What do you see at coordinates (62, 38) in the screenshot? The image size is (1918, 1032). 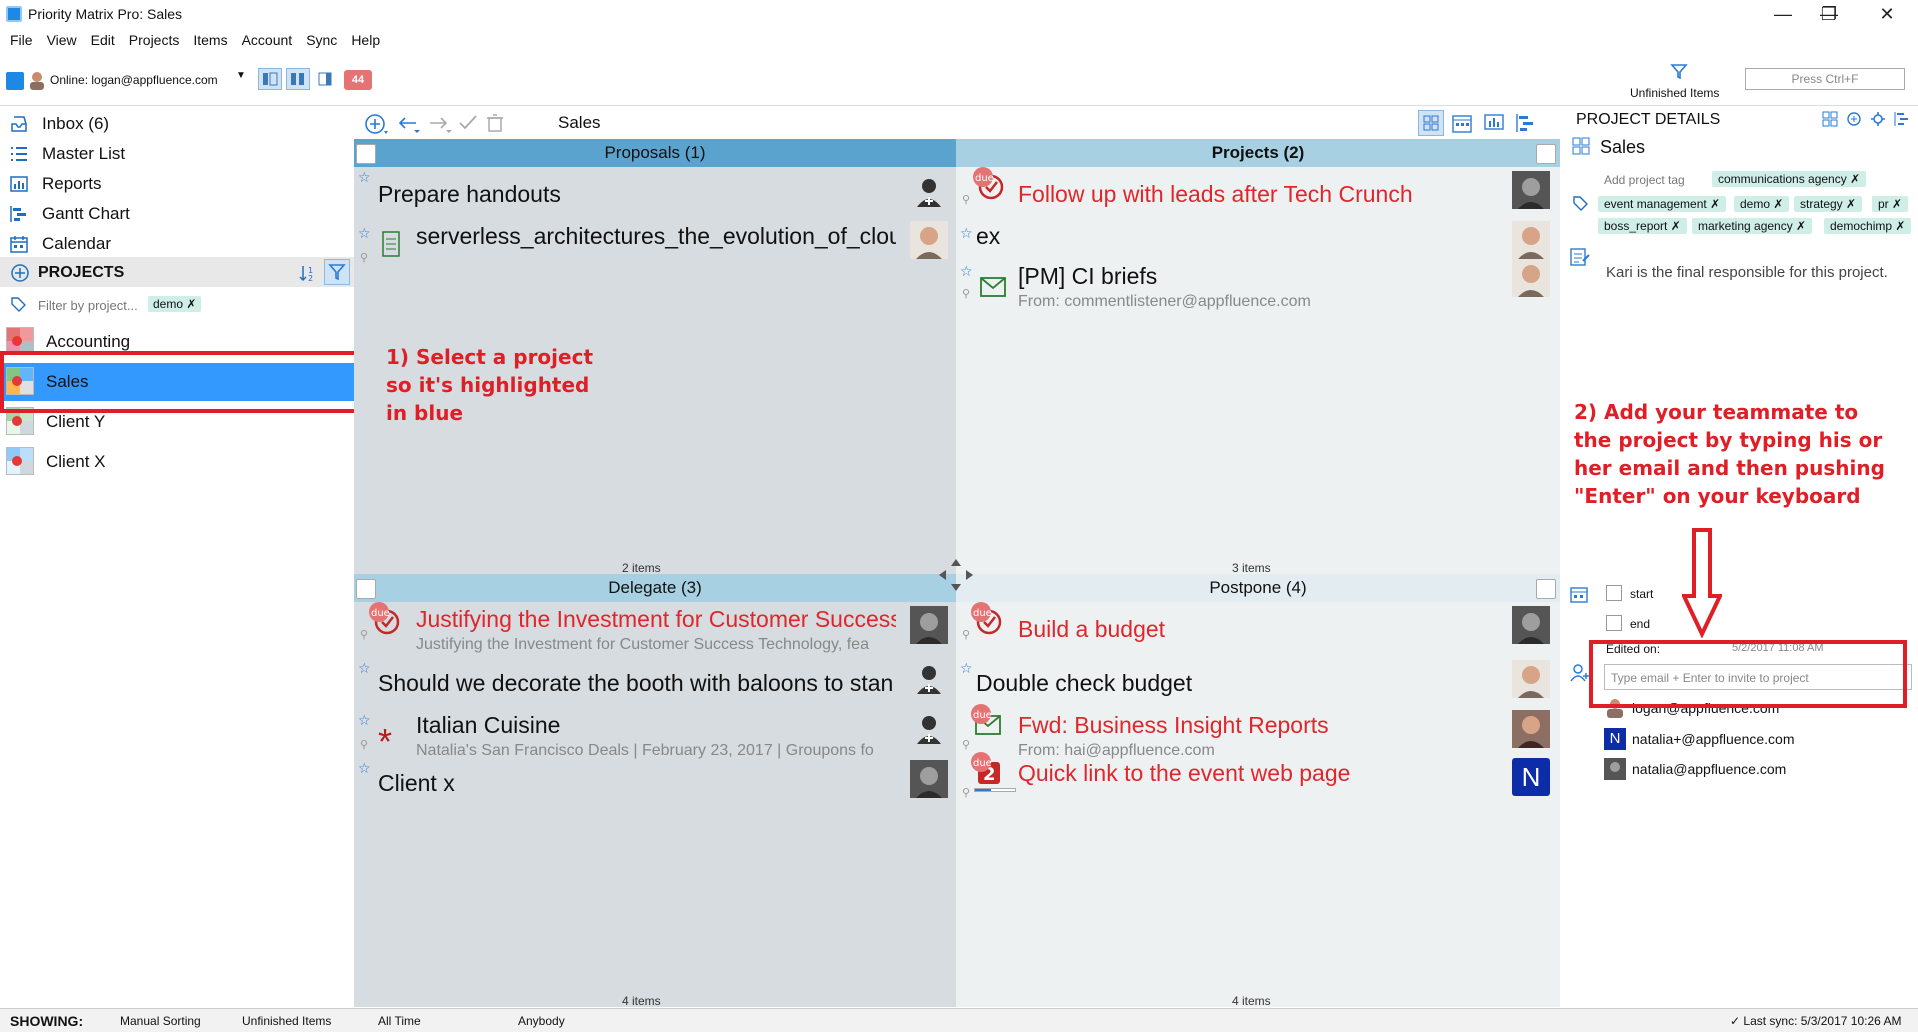 I see `menu-view: View` at bounding box center [62, 38].